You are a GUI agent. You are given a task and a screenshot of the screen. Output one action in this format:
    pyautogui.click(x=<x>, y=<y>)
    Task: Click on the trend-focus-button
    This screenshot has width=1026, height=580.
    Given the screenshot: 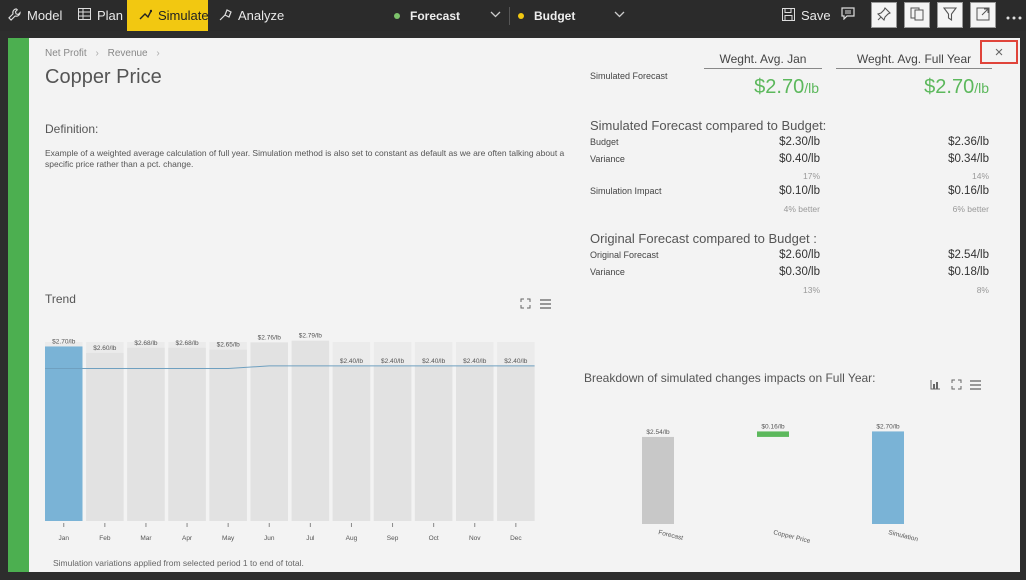 What is the action you would take?
    pyautogui.click(x=525, y=305)
    